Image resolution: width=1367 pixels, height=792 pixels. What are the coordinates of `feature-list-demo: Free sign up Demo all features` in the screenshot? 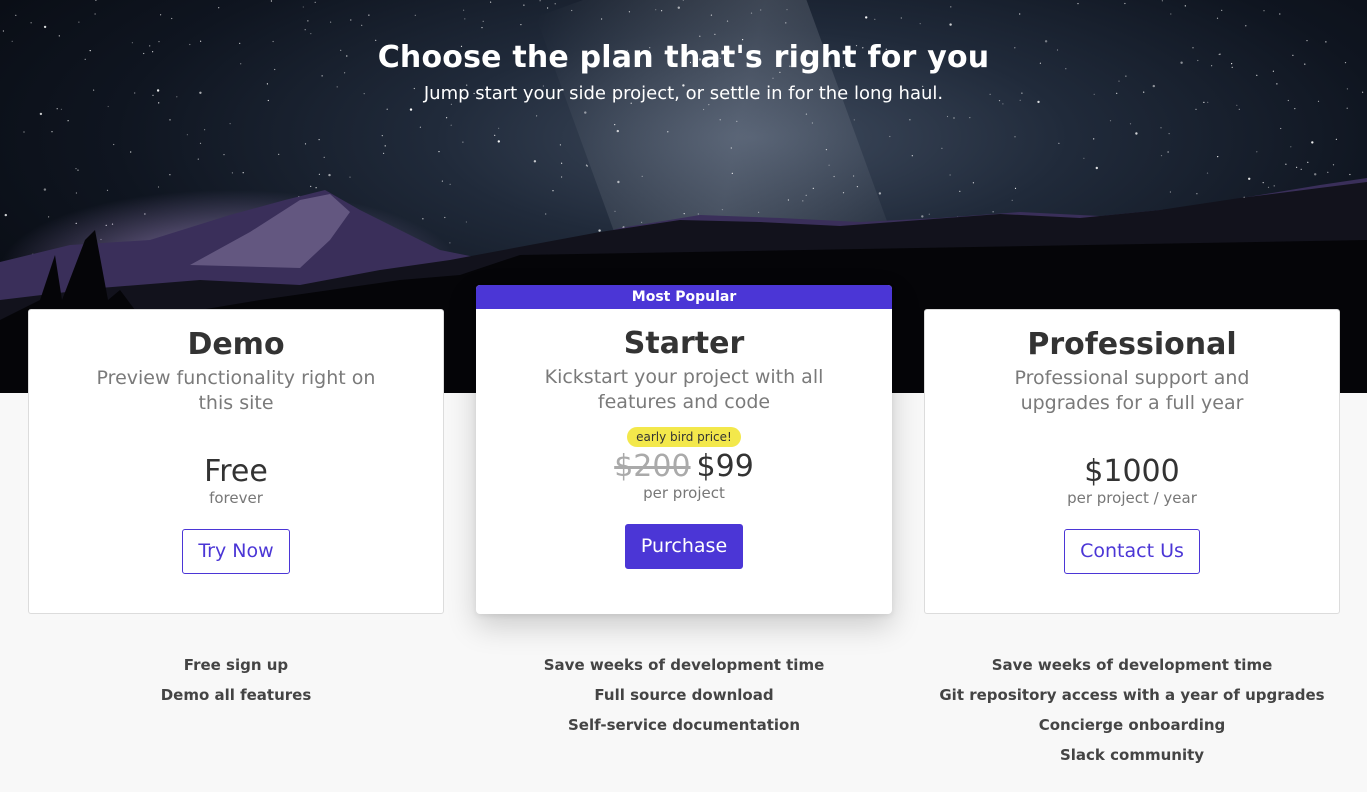 It's located at (236, 680).